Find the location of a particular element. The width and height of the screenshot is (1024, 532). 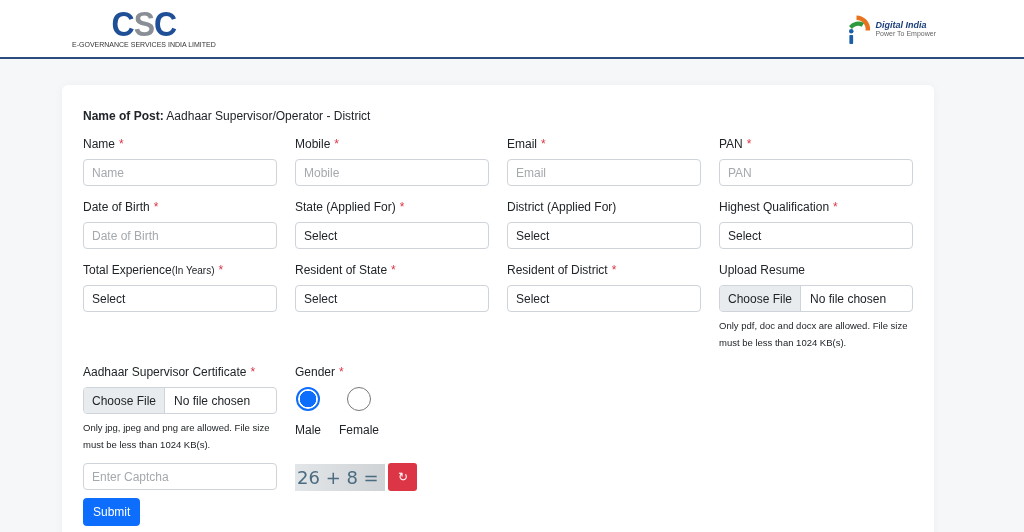

refresh-button: ↻ is located at coordinates (402, 477).